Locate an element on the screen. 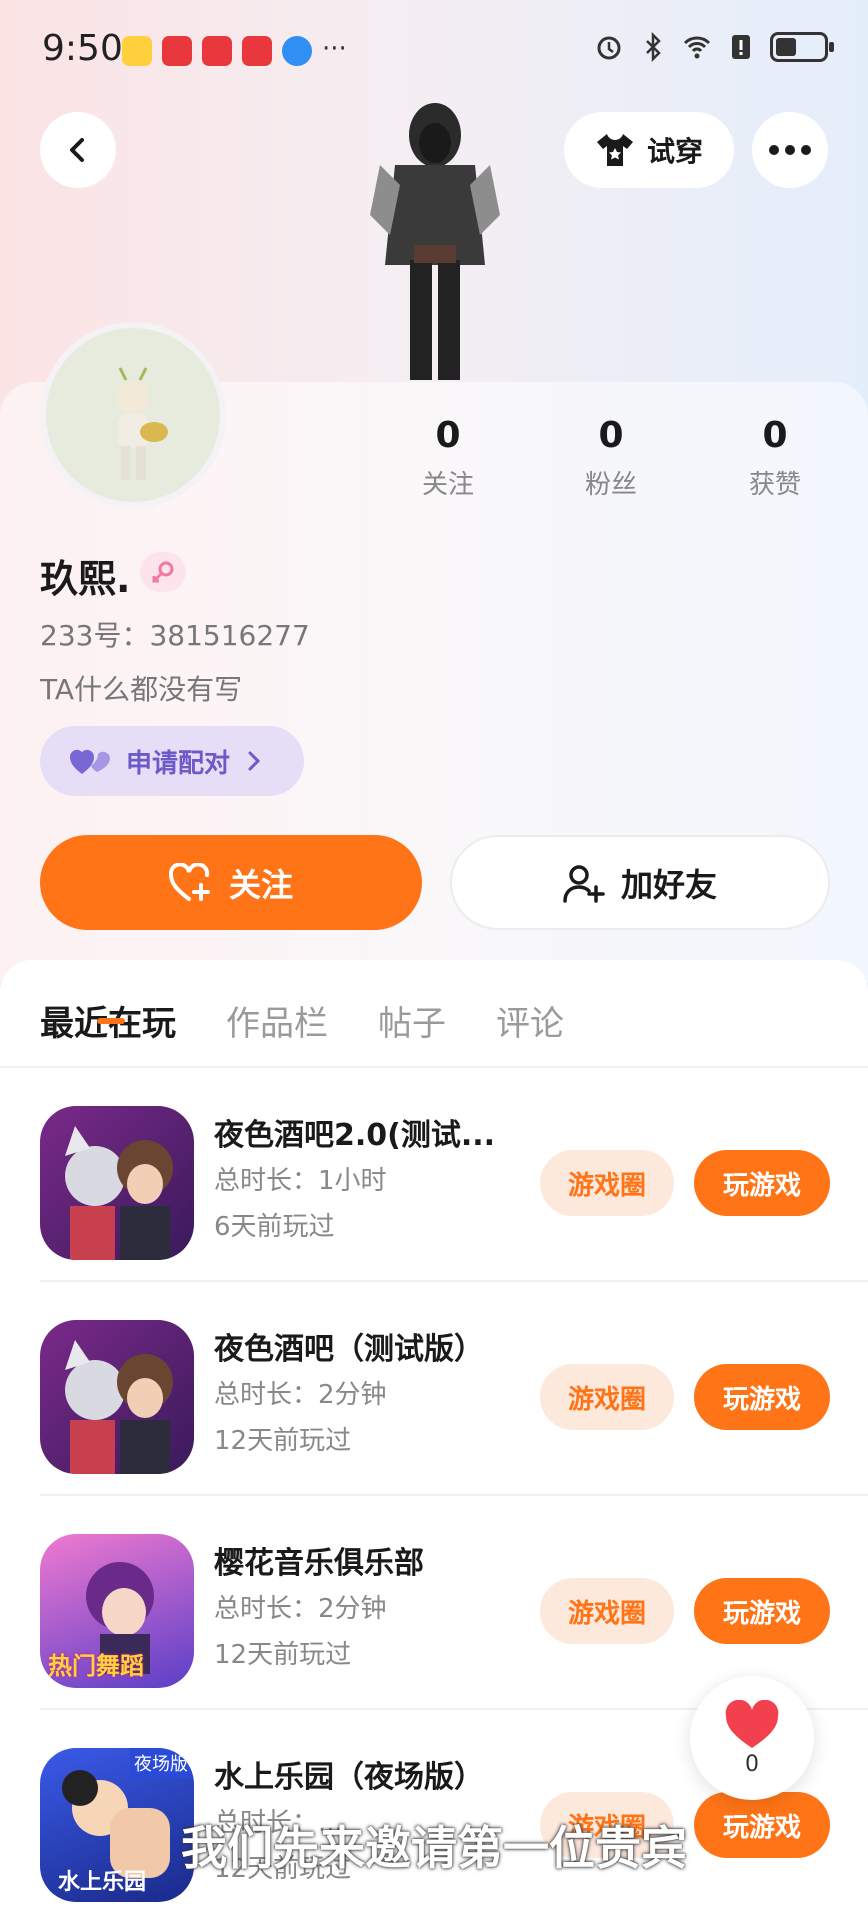 This screenshot has width=868, height=1920. following-stat: 0 关注 is located at coordinates (448, 458).